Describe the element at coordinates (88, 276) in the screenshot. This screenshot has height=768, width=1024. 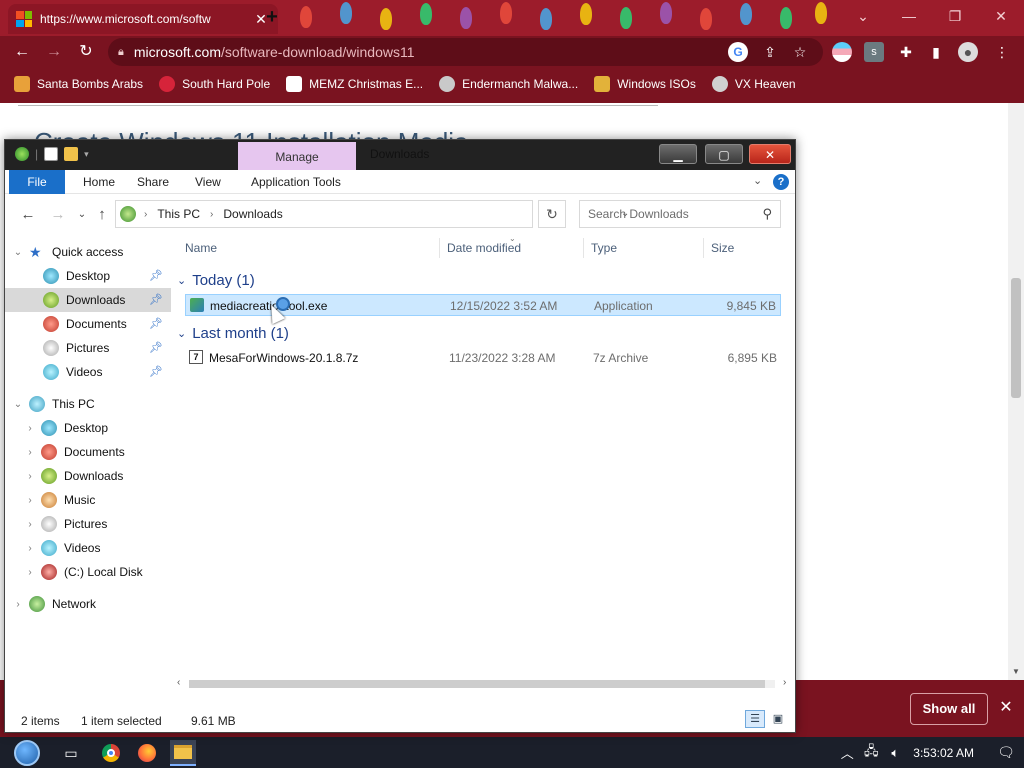
I see `nav-quick-desktop: Desktop 📌︎` at that location.